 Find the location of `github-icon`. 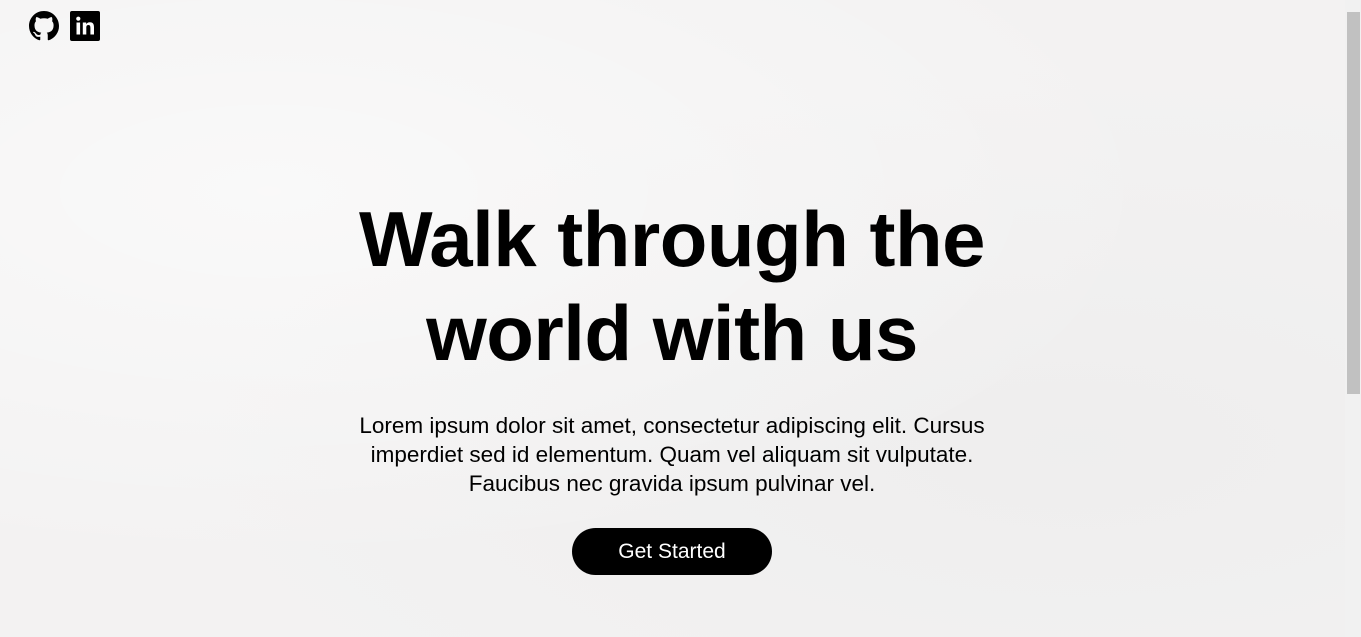

github-icon is located at coordinates (44, 26).